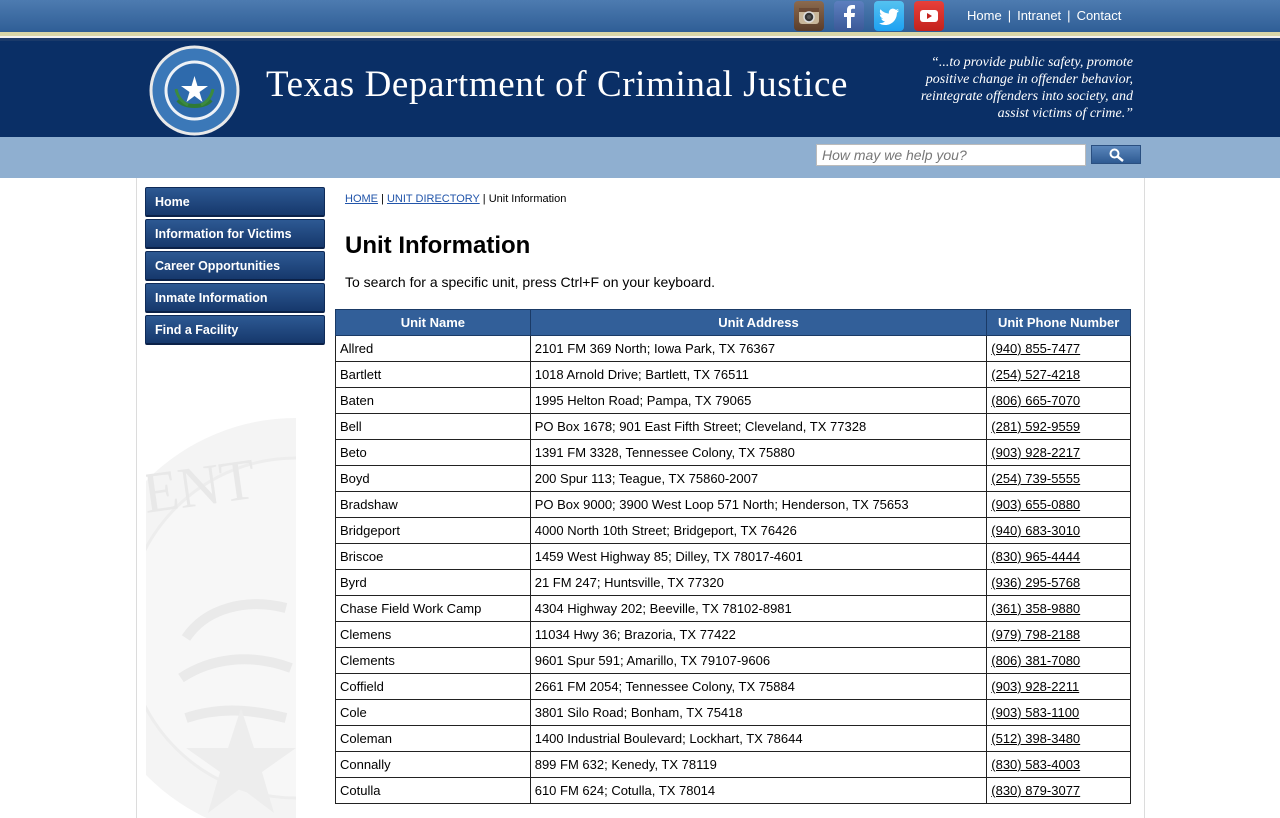  What do you see at coordinates (433, 738) in the screenshot?
I see `unit-name-cell: Coleman` at bounding box center [433, 738].